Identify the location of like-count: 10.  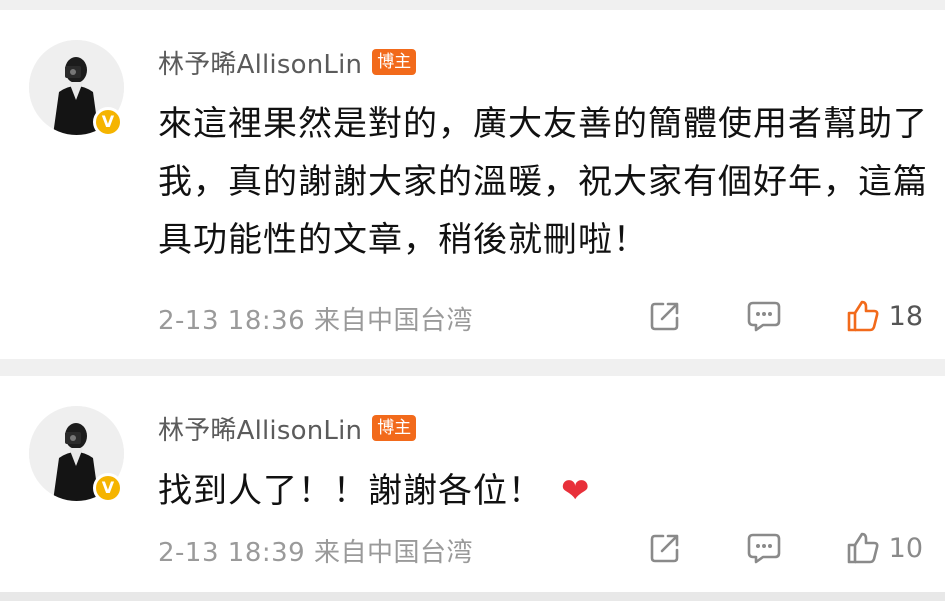
(905, 548).